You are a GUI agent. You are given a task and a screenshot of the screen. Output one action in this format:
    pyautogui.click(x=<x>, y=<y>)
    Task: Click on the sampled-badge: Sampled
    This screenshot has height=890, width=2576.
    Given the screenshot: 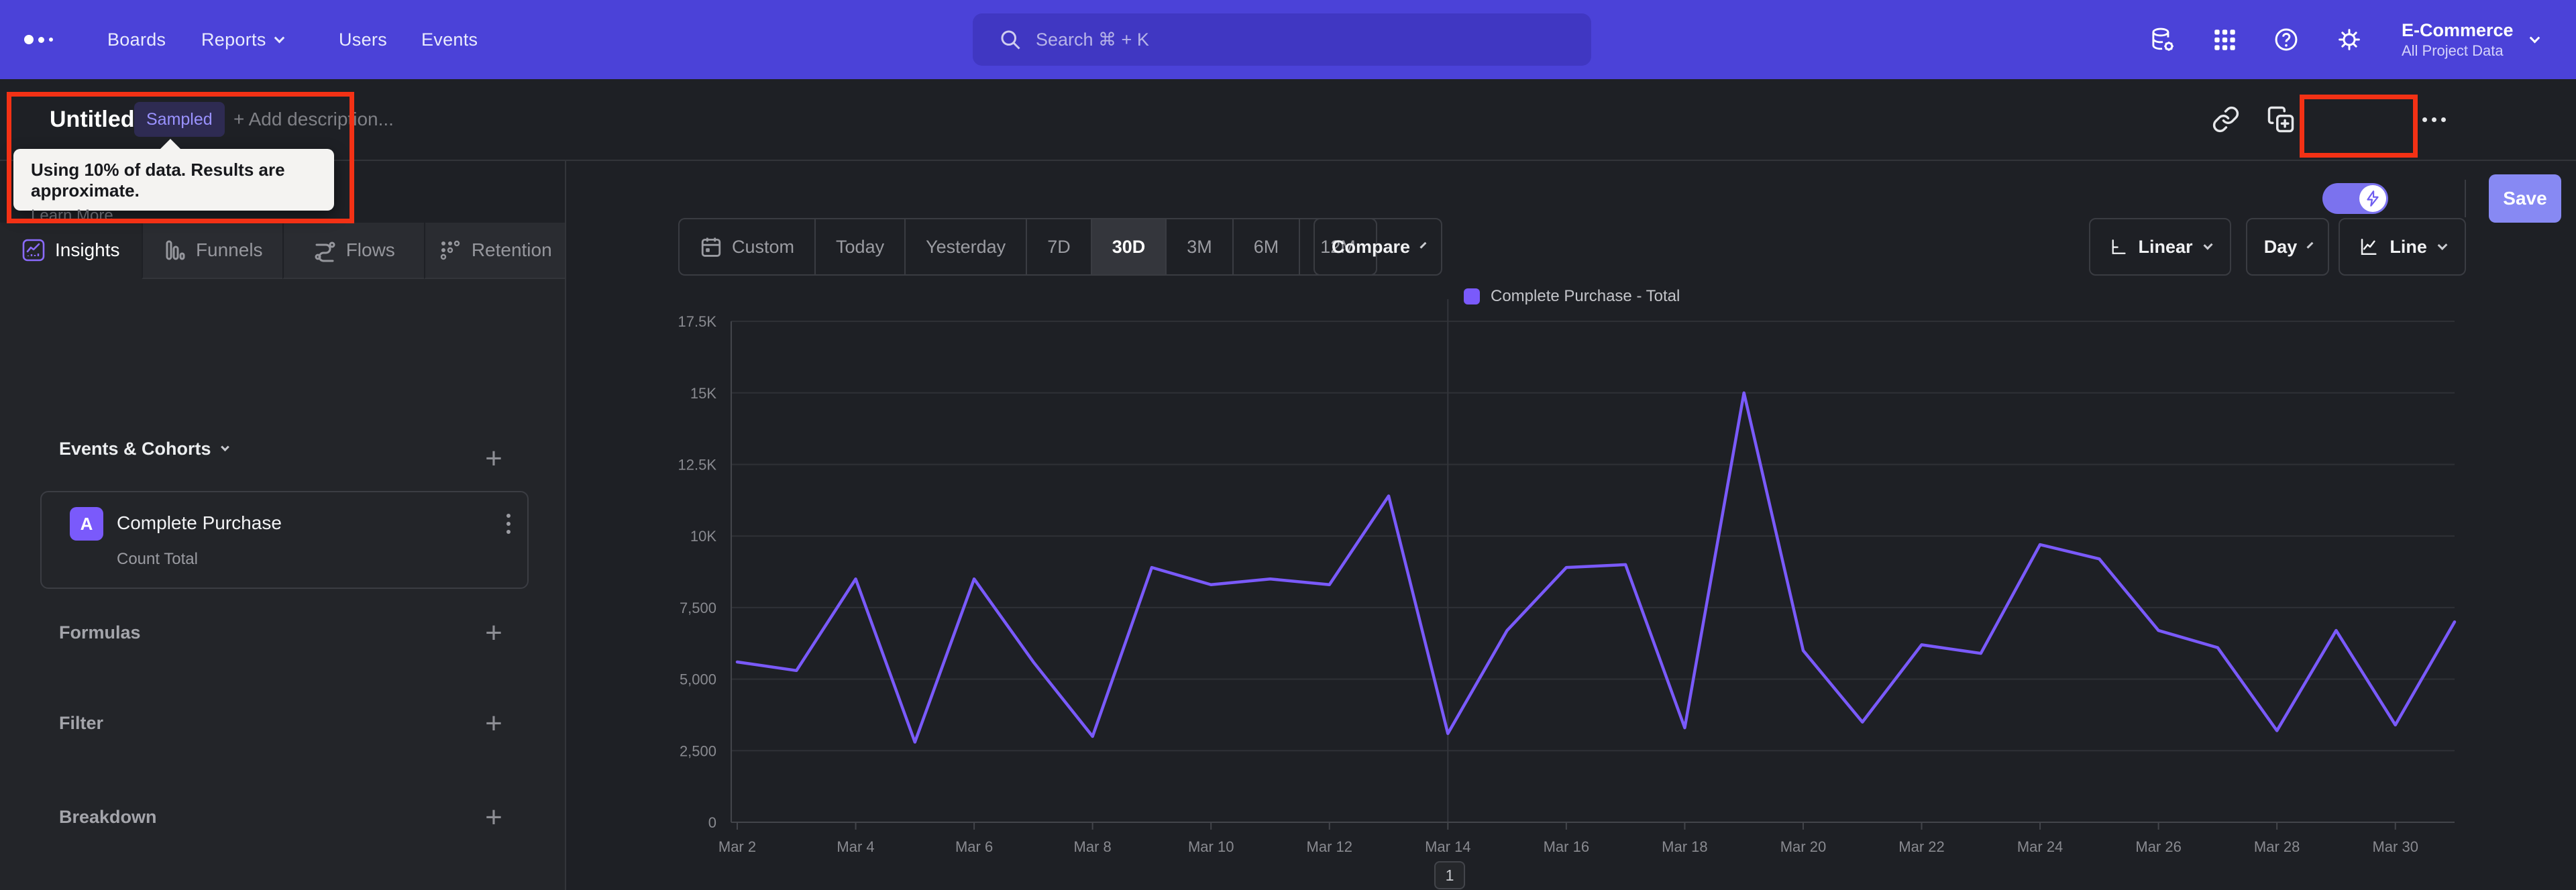 What is the action you would take?
    pyautogui.click(x=179, y=119)
    